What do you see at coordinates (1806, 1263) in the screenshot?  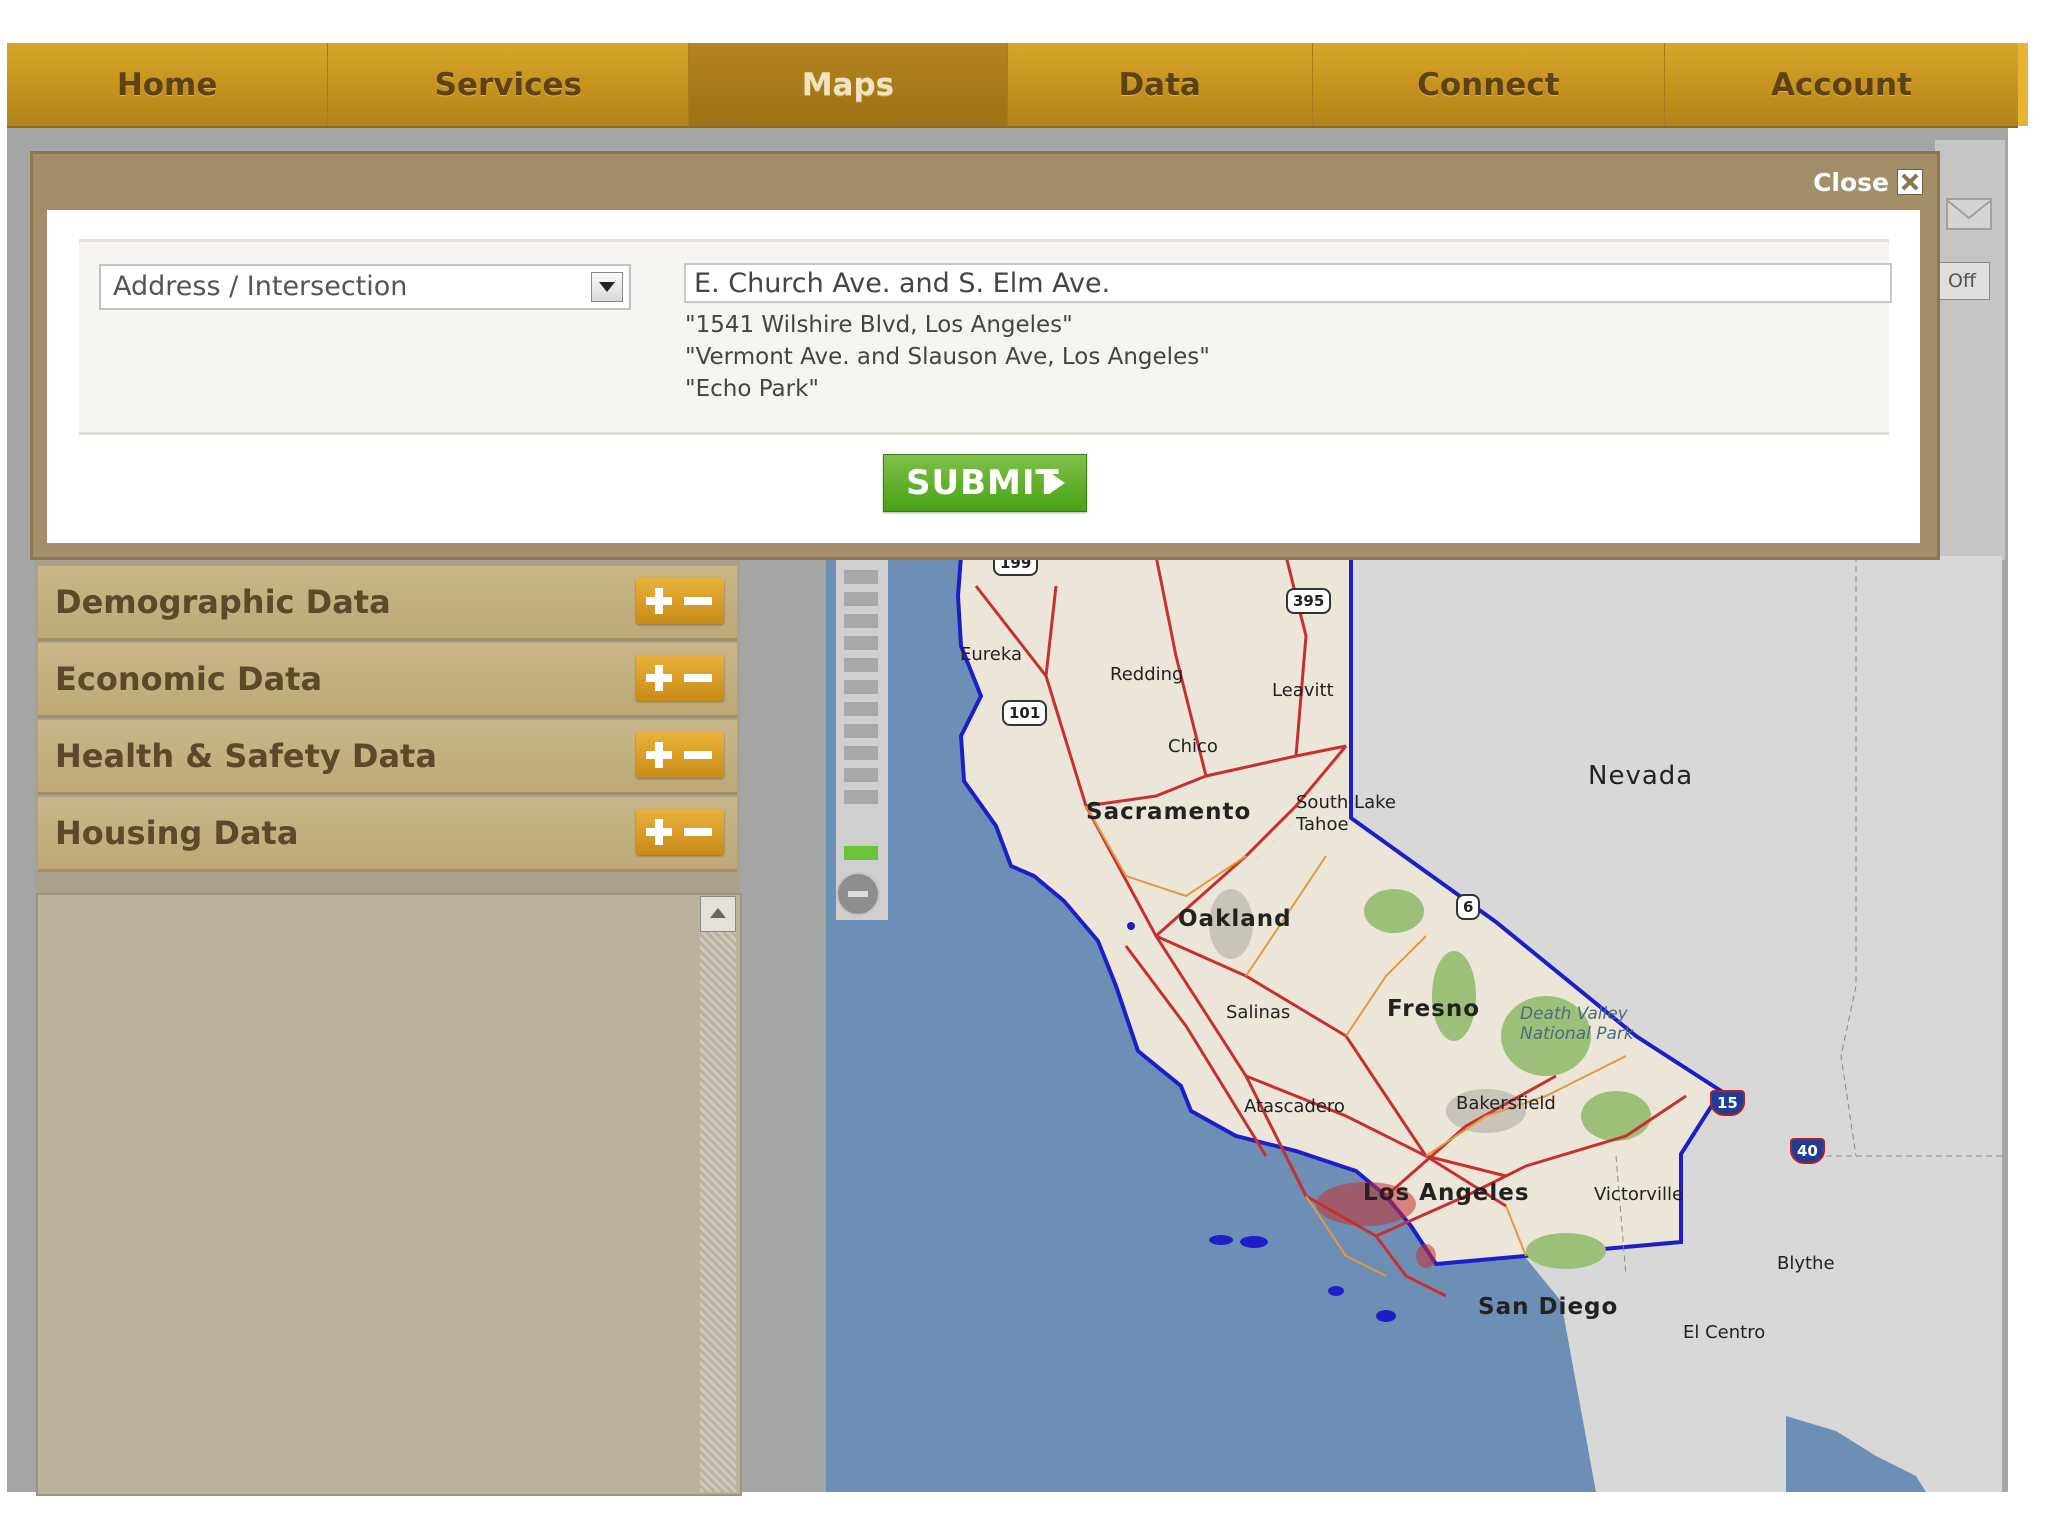 I see `map-label-town: Blythe` at bounding box center [1806, 1263].